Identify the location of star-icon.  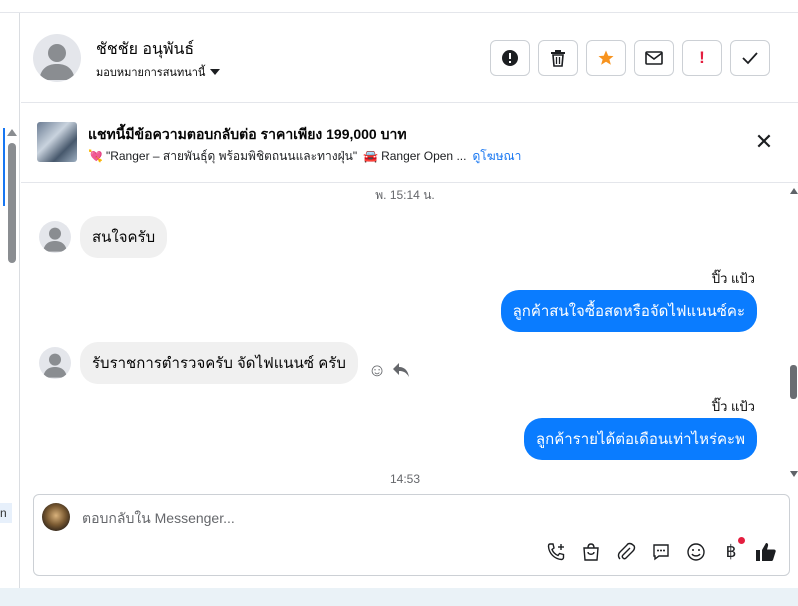
(606, 57).